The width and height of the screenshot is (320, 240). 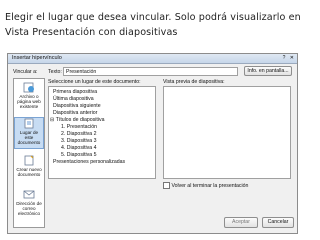 I want to click on ok-button: Aceptar, so click(x=241, y=222).